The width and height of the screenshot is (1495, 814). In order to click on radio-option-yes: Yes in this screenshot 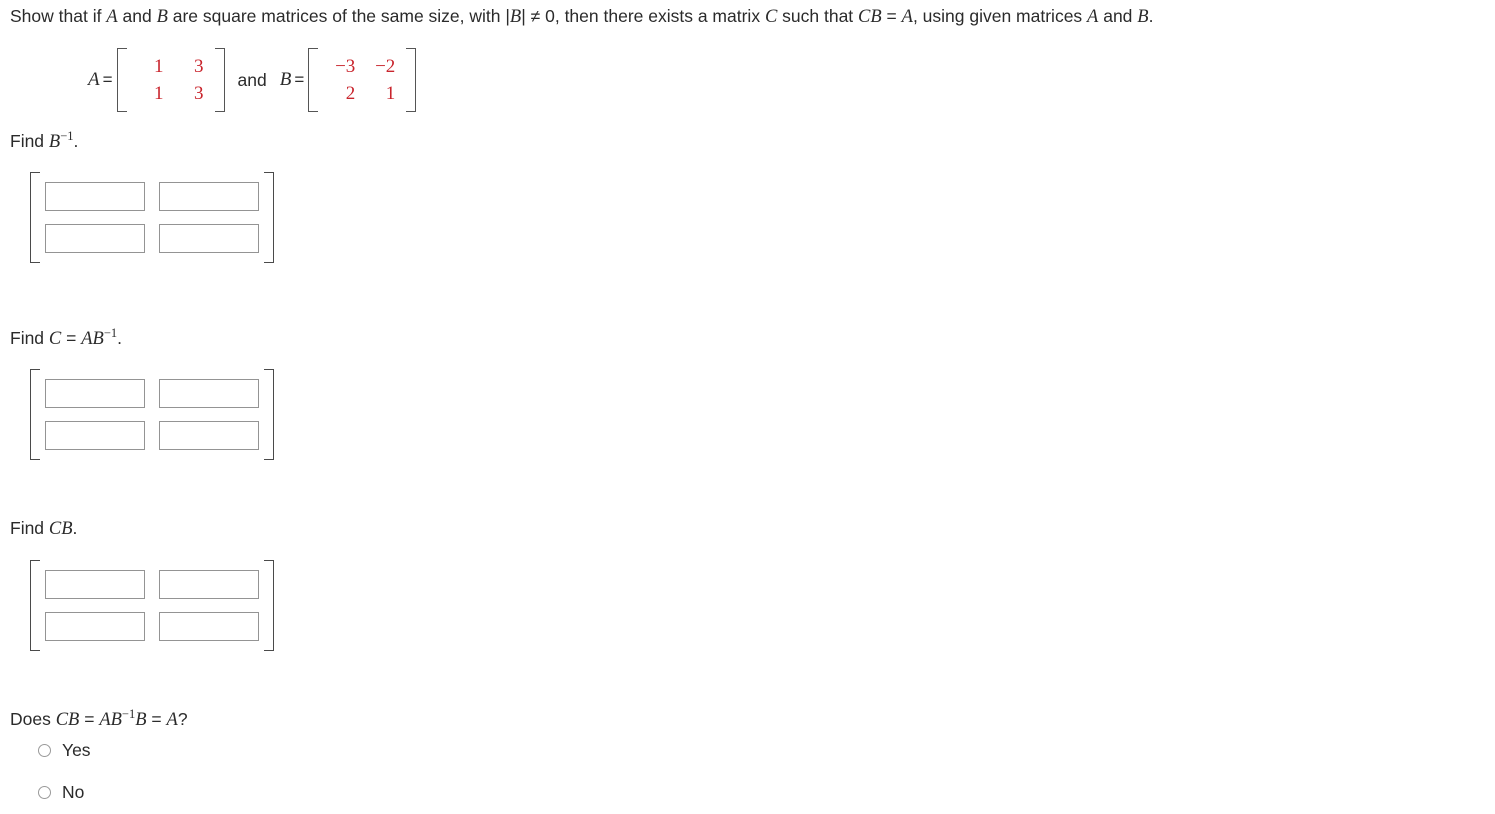, I will do `click(64, 750)`.